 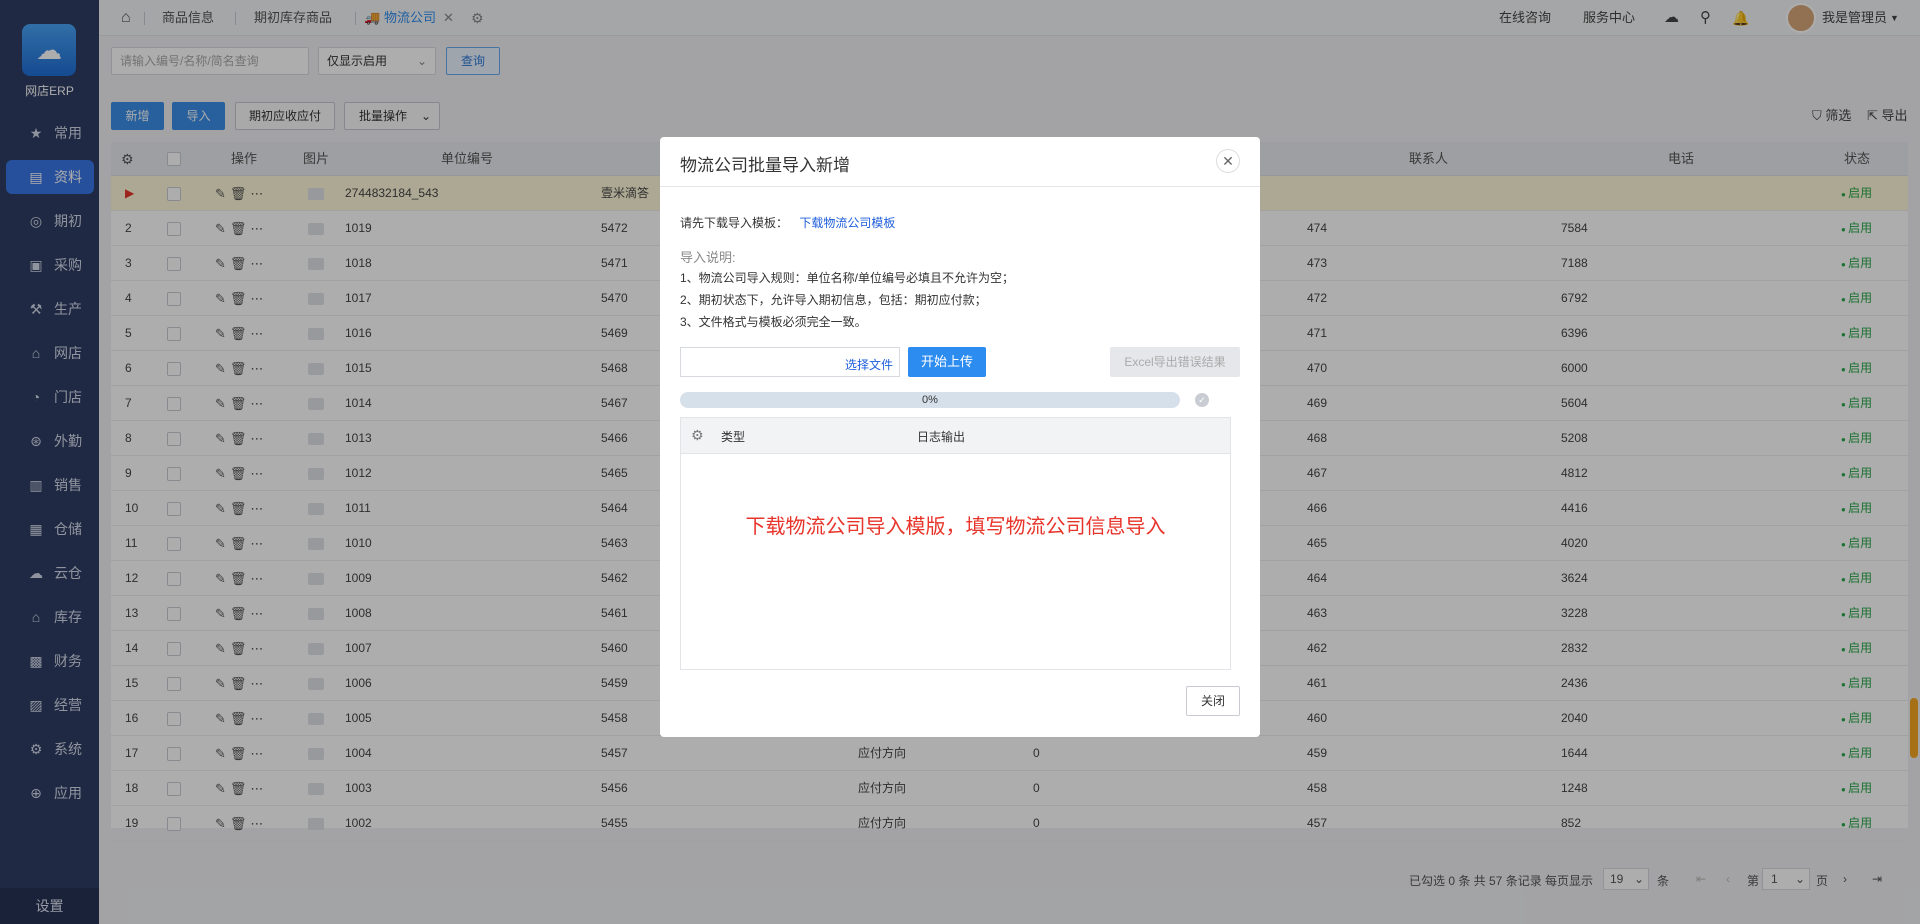 I want to click on dialog-title: 物流公司批量导入新增, so click(x=765, y=165).